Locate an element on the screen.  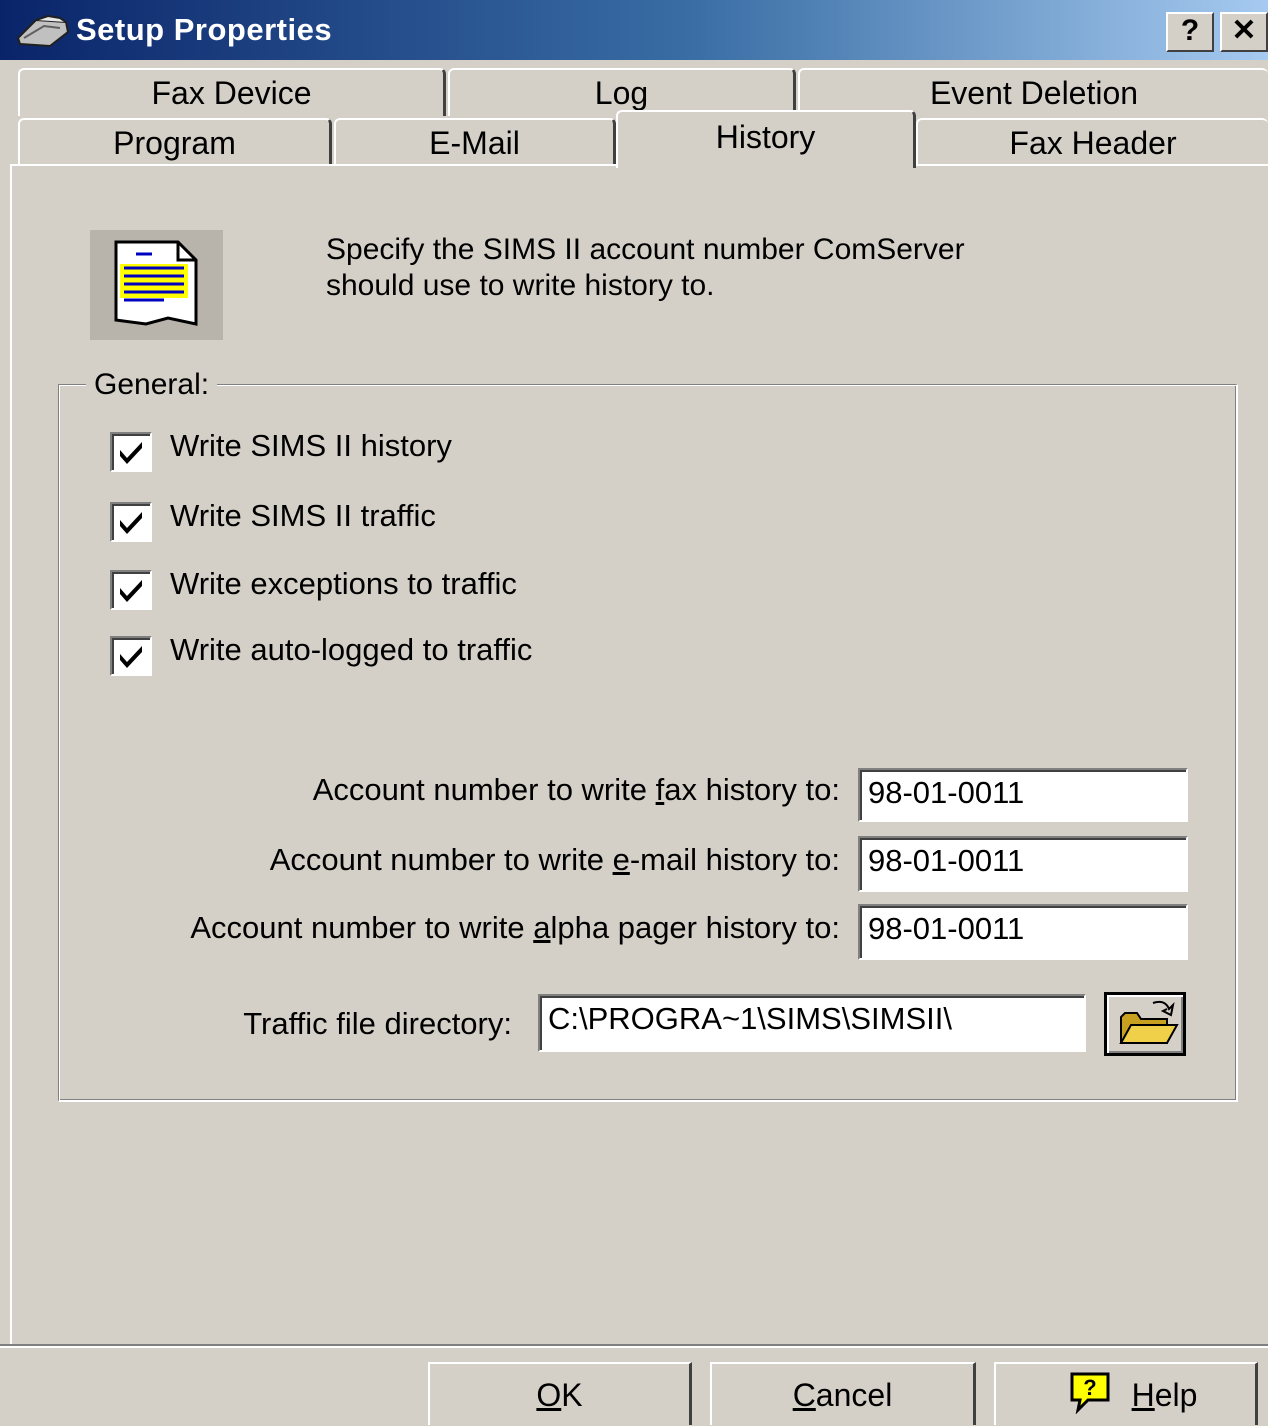
write-traffic-checkbox is located at coordinates (131, 522).